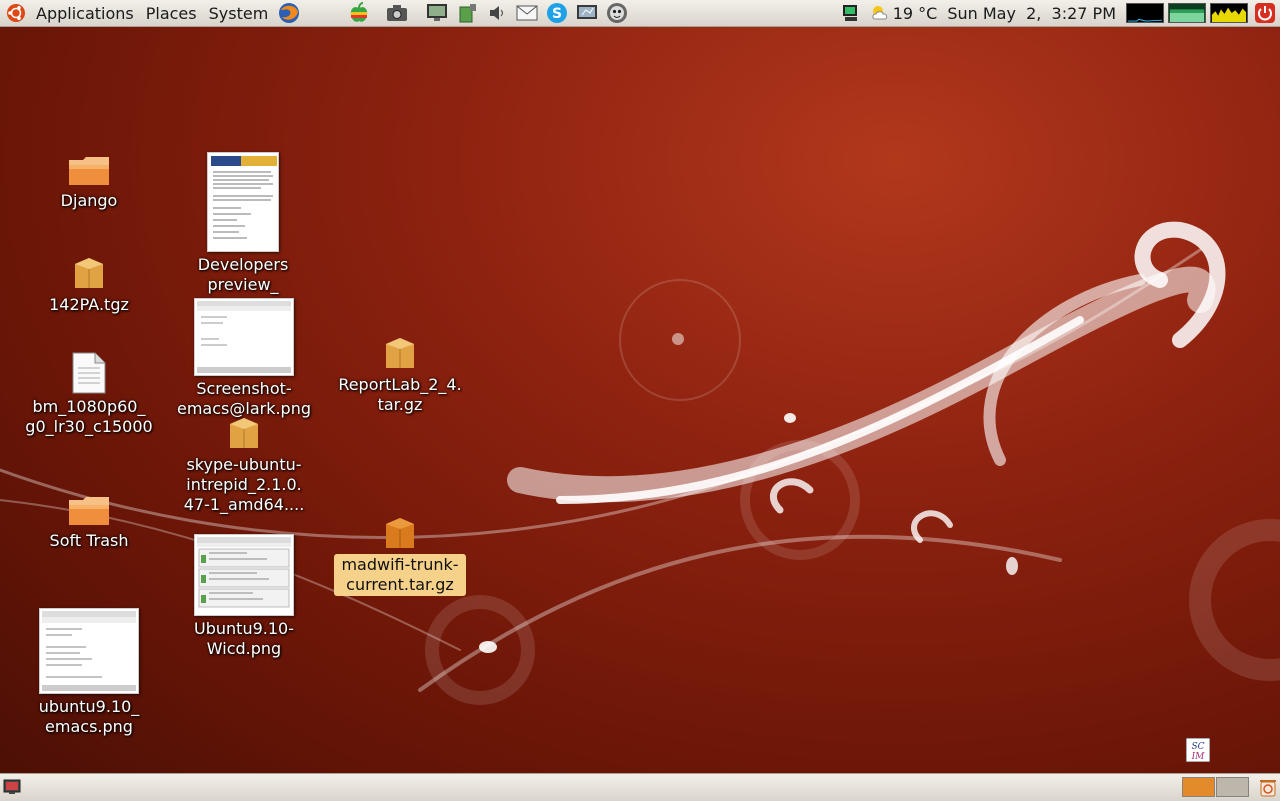  I want to click on desktop-icon-label: Developers preview_, so click(243, 274).